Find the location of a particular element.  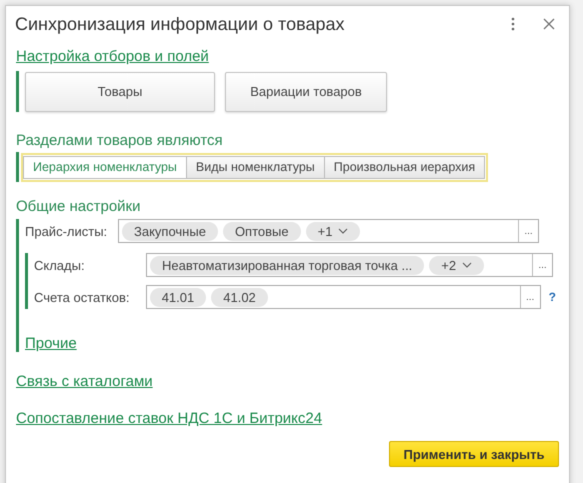

section-link: Связь с каталогами is located at coordinates (84, 381).